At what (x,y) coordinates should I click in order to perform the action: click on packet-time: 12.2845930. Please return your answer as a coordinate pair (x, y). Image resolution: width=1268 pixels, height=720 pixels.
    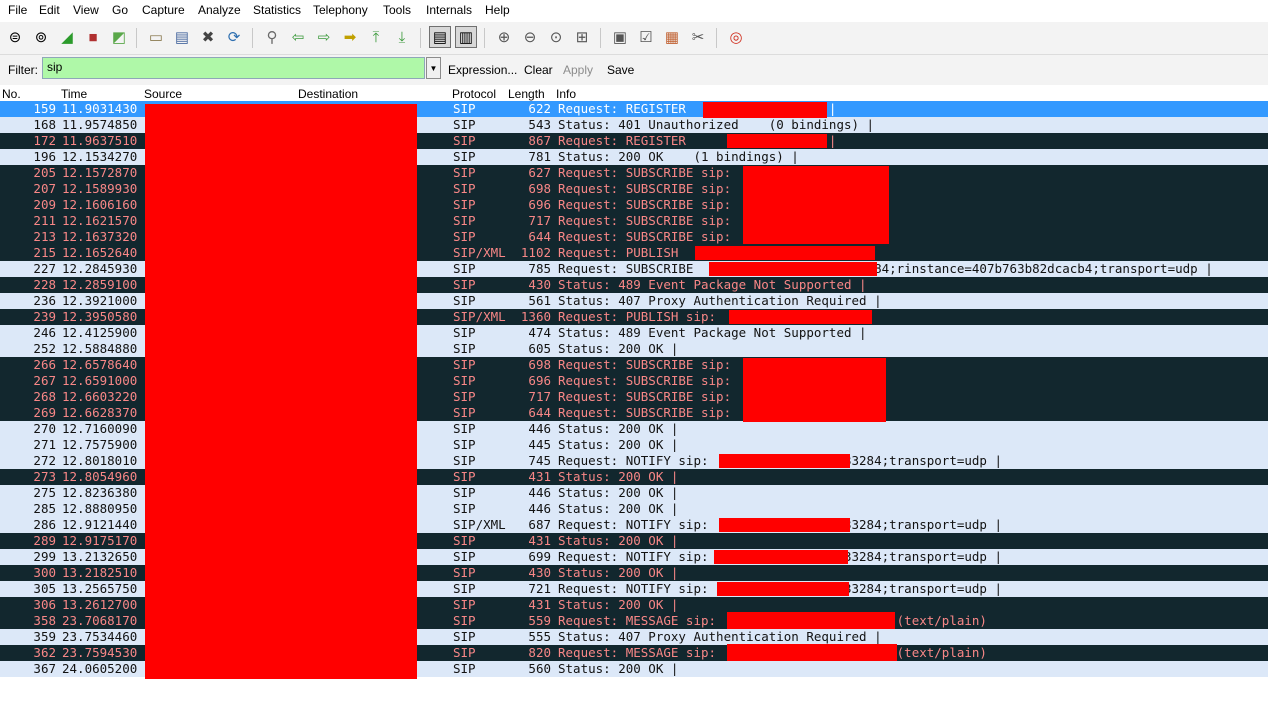
    Looking at the image, I should click on (100, 268).